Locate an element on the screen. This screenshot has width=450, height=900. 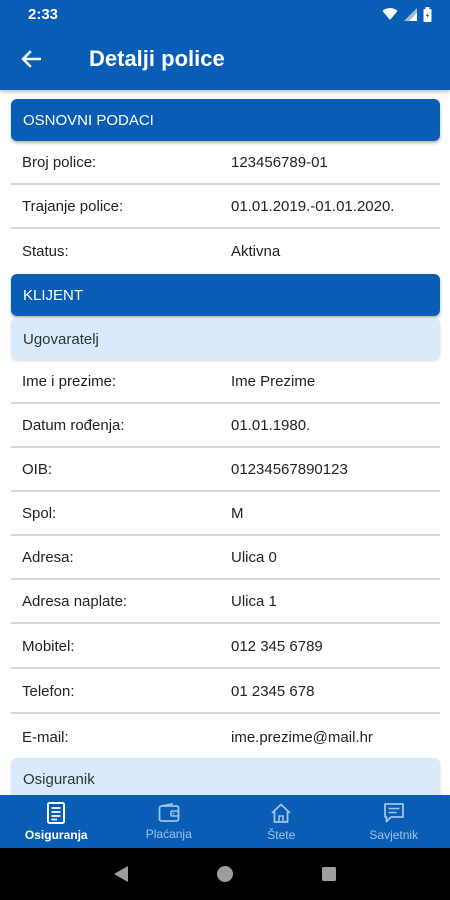
row-label: Adresa naplate: is located at coordinates (75, 601).